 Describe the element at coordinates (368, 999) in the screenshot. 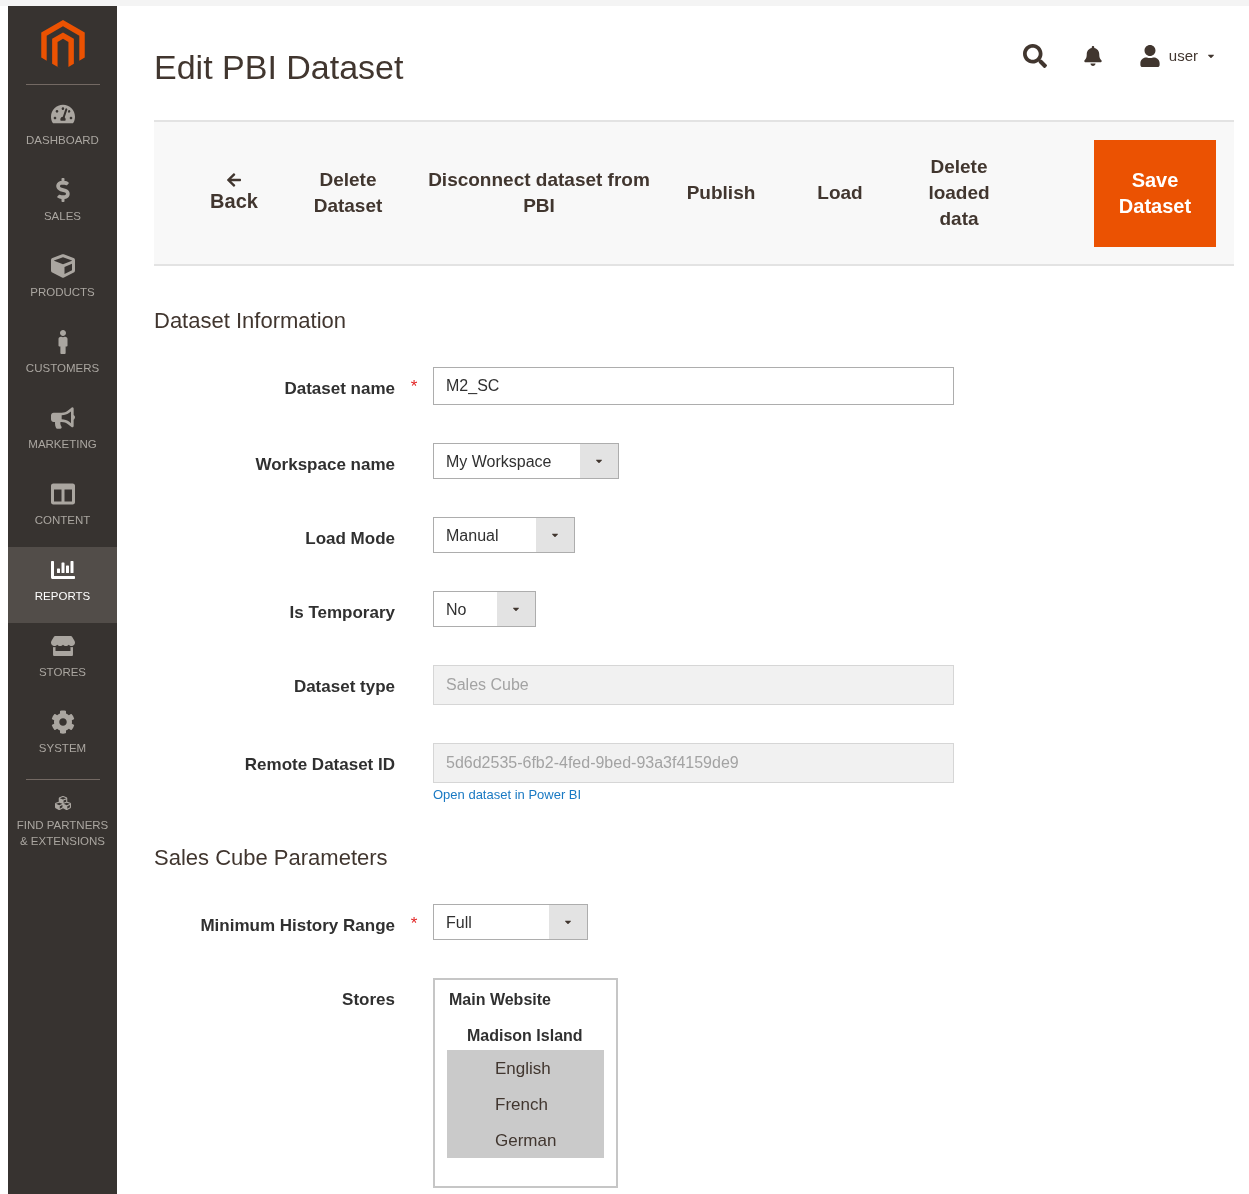

I see `field-label: Stores` at that location.